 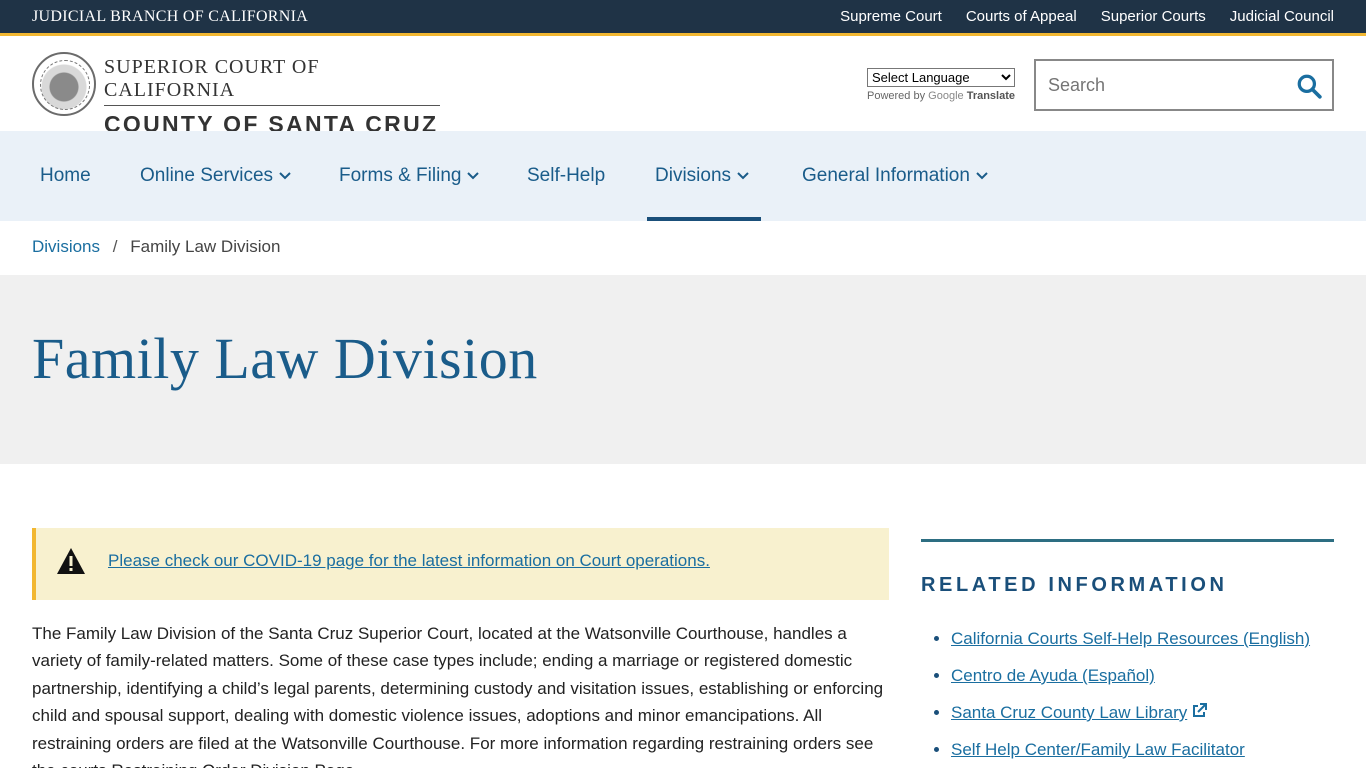 What do you see at coordinates (1153, 16) in the screenshot?
I see `link-superior-courts: Superior Courts` at bounding box center [1153, 16].